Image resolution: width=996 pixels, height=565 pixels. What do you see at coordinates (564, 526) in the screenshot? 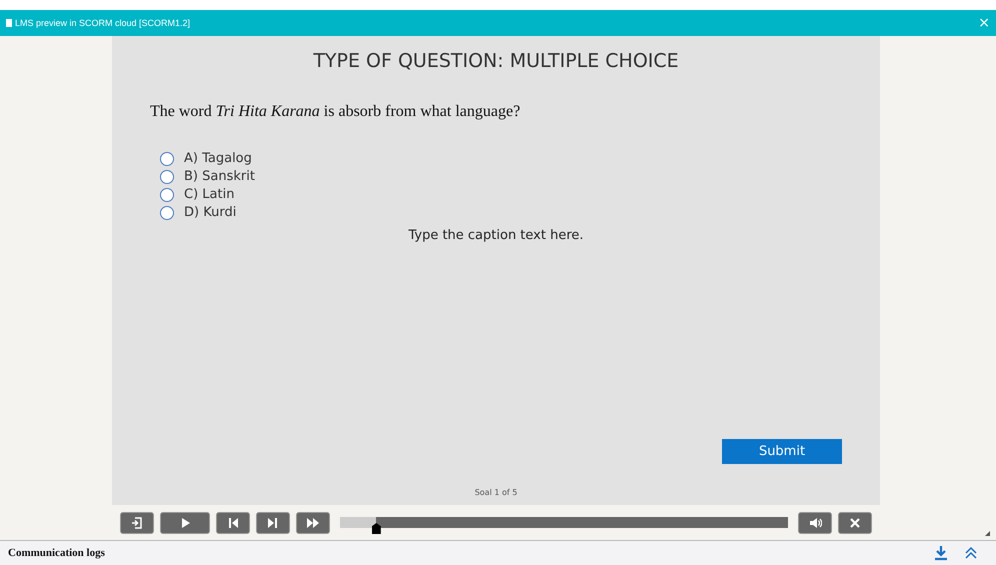
I see `progress-track` at bounding box center [564, 526].